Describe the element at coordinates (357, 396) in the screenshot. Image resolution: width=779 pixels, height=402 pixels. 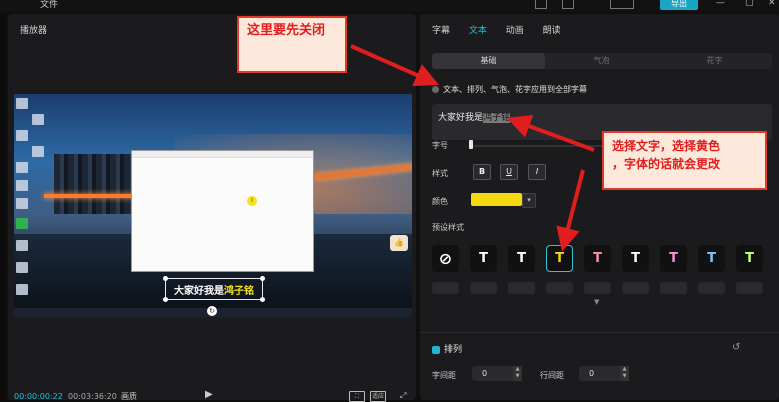
I see `fullscreen-mode-icon: ⛶` at that location.